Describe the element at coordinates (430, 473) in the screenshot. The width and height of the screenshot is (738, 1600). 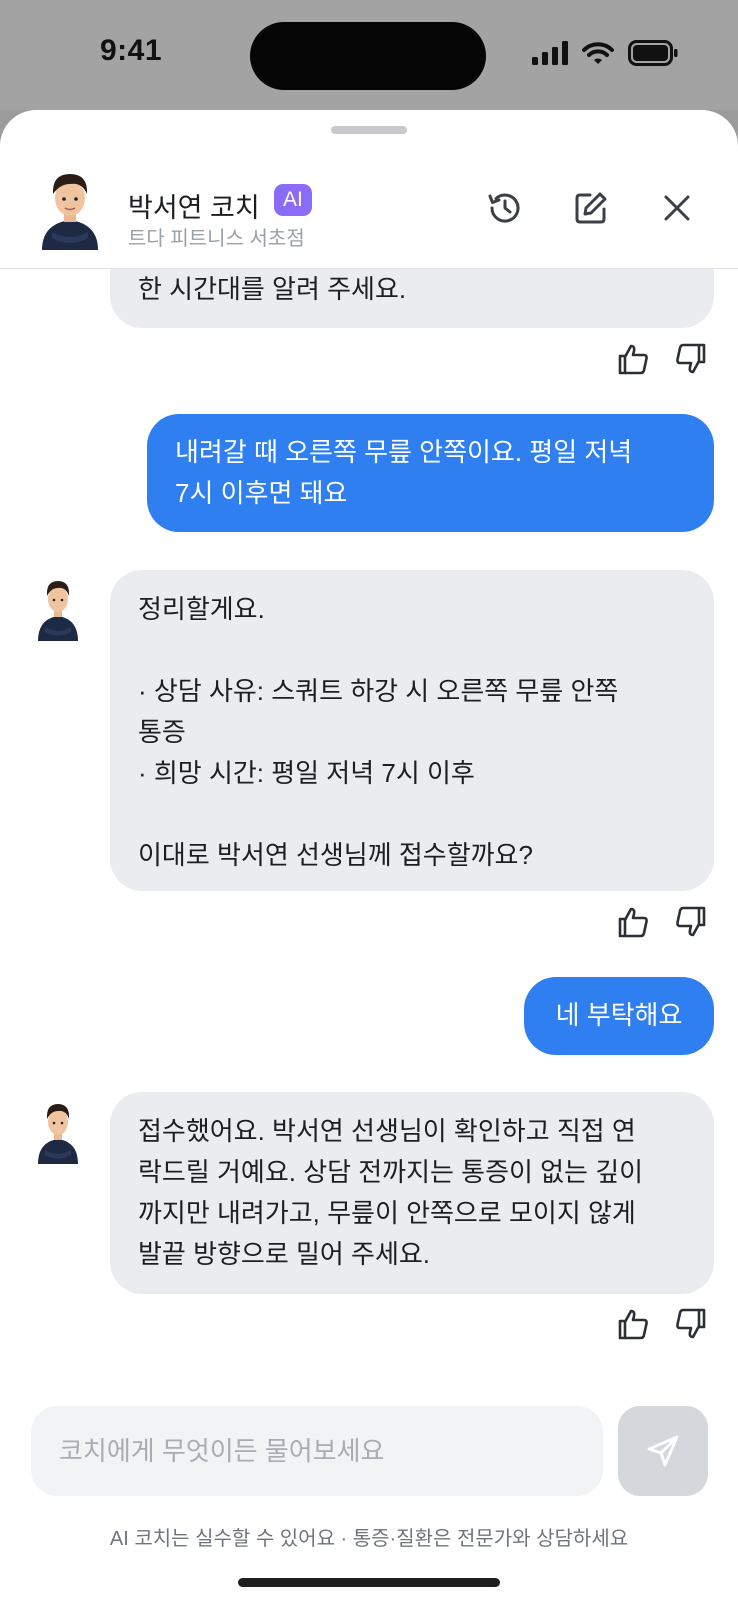
I see `user-message: 내려갈 때 오른쪽 무릎 안쪽이요. 평일 저녁 7시 이후면 돼요` at that location.